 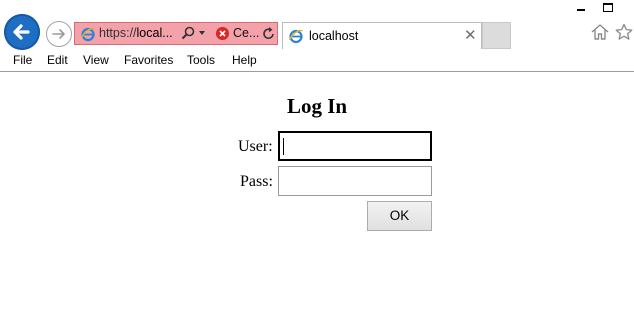 What do you see at coordinates (57, 60) in the screenshot?
I see `menu-edit: Edit` at bounding box center [57, 60].